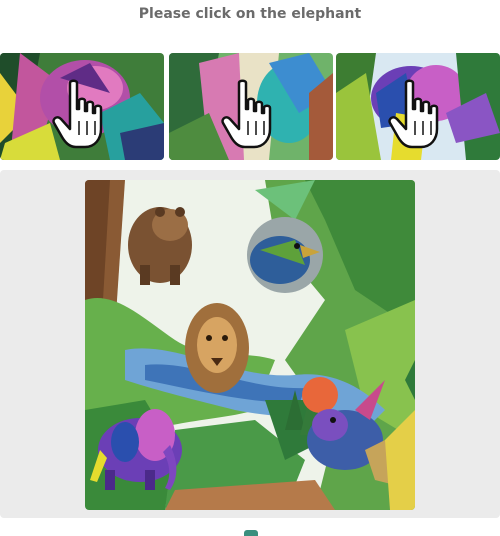 Image resolution: width=500 pixels, height=536 pixels. What do you see at coordinates (251, 533) in the screenshot?
I see `footer-indicator` at bounding box center [251, 533].